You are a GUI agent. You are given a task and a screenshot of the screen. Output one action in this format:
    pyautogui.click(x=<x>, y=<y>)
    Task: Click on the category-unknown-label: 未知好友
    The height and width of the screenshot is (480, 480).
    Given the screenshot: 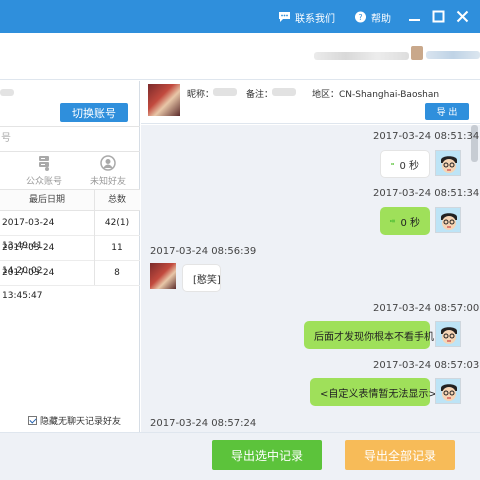 What is the action you would take?
    pyautogui.click(x=107, y=182)
    